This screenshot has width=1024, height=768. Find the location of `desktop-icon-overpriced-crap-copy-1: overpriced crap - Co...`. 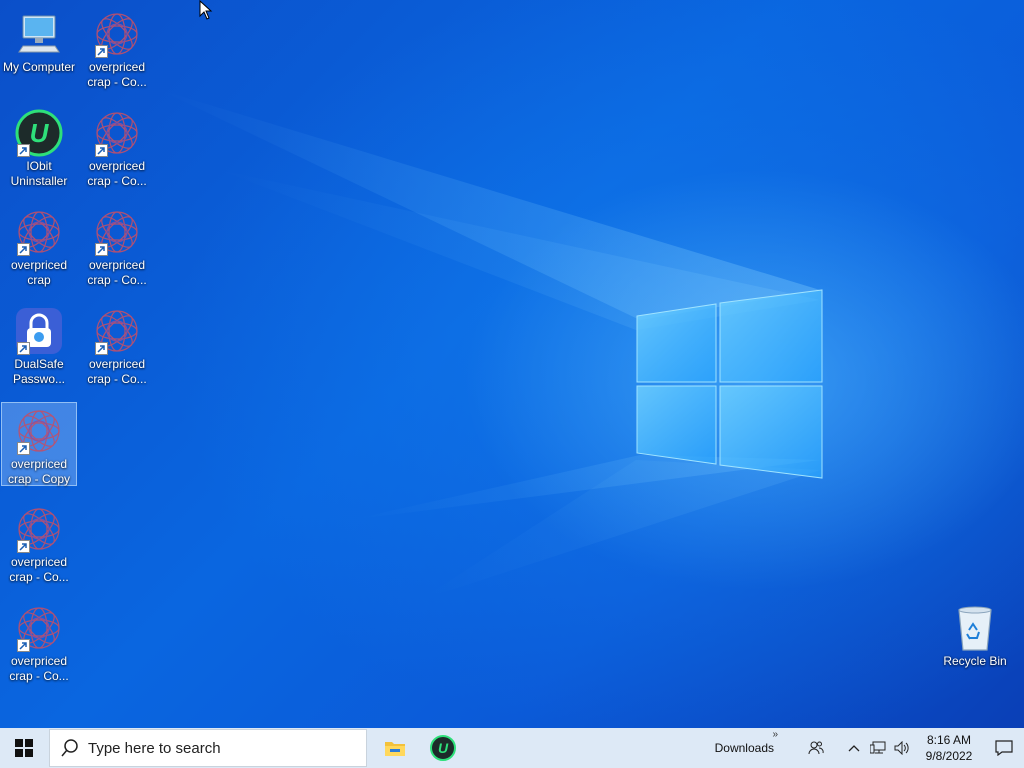

desktop-icon-overpriced-crap-copy-1: overpriced crap - Co... is located at coordinates (117, 48).